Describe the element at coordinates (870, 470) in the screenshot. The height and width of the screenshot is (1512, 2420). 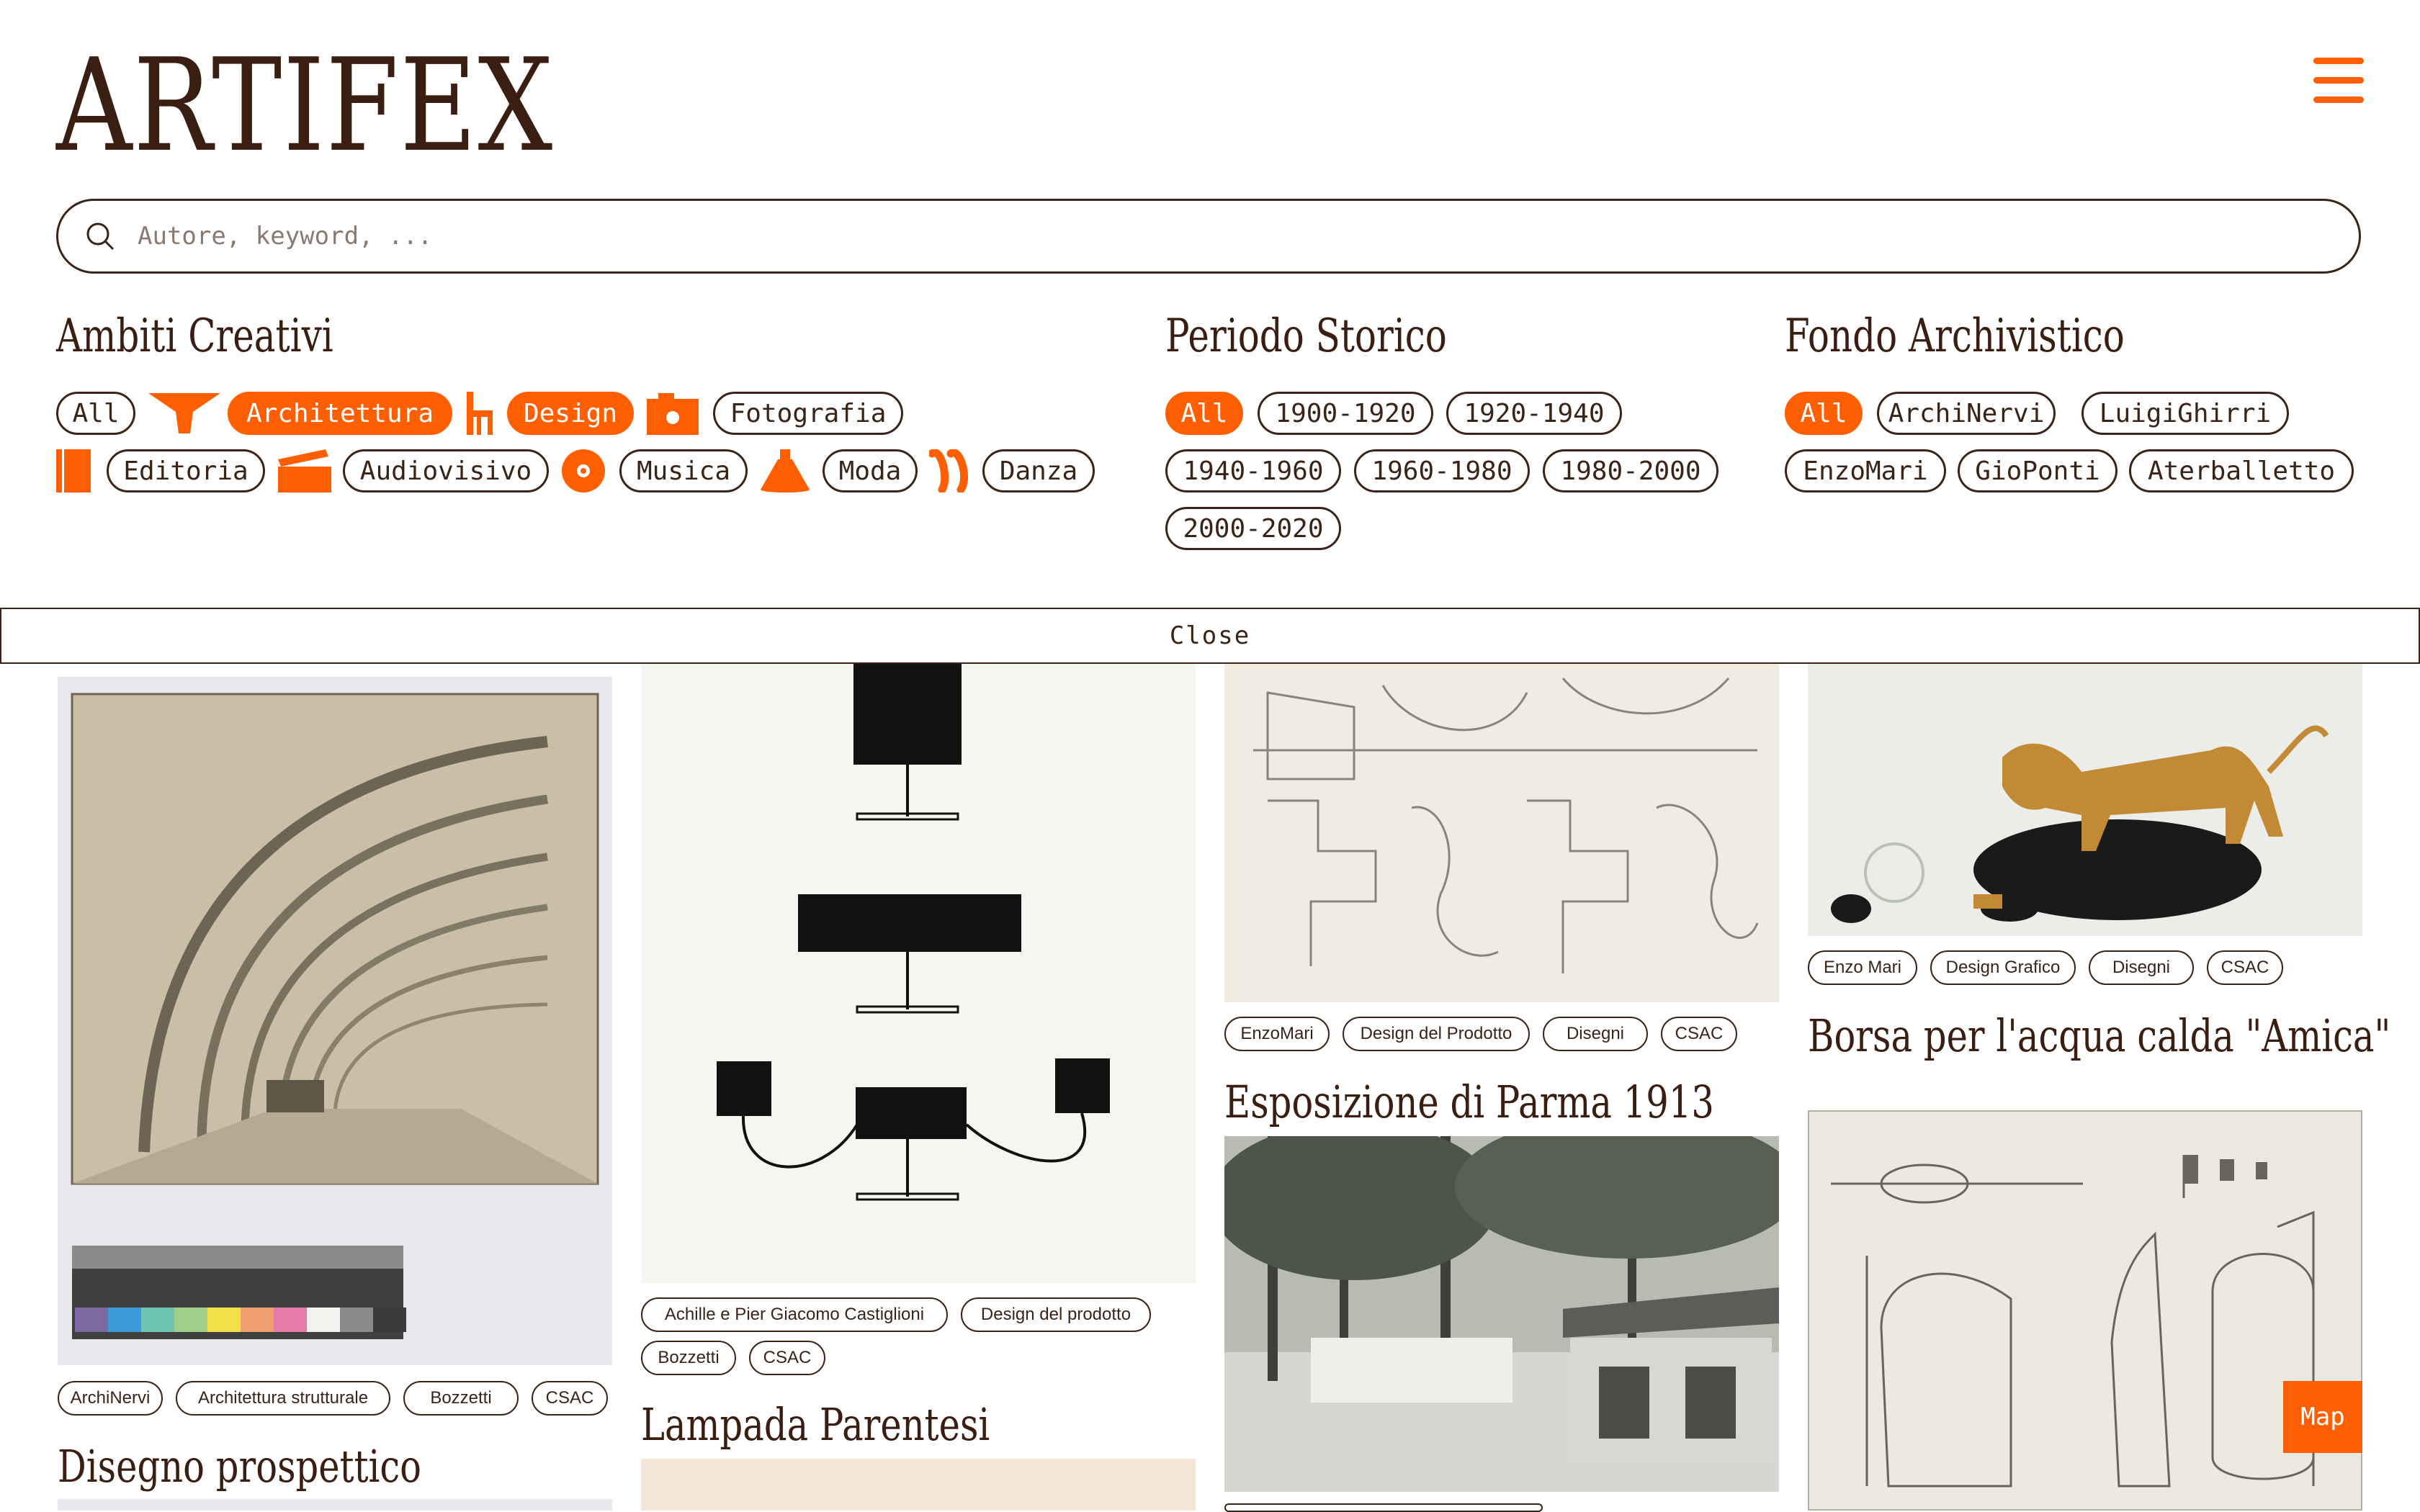
I see `ambiti-chip-moda: Moda` at that location.